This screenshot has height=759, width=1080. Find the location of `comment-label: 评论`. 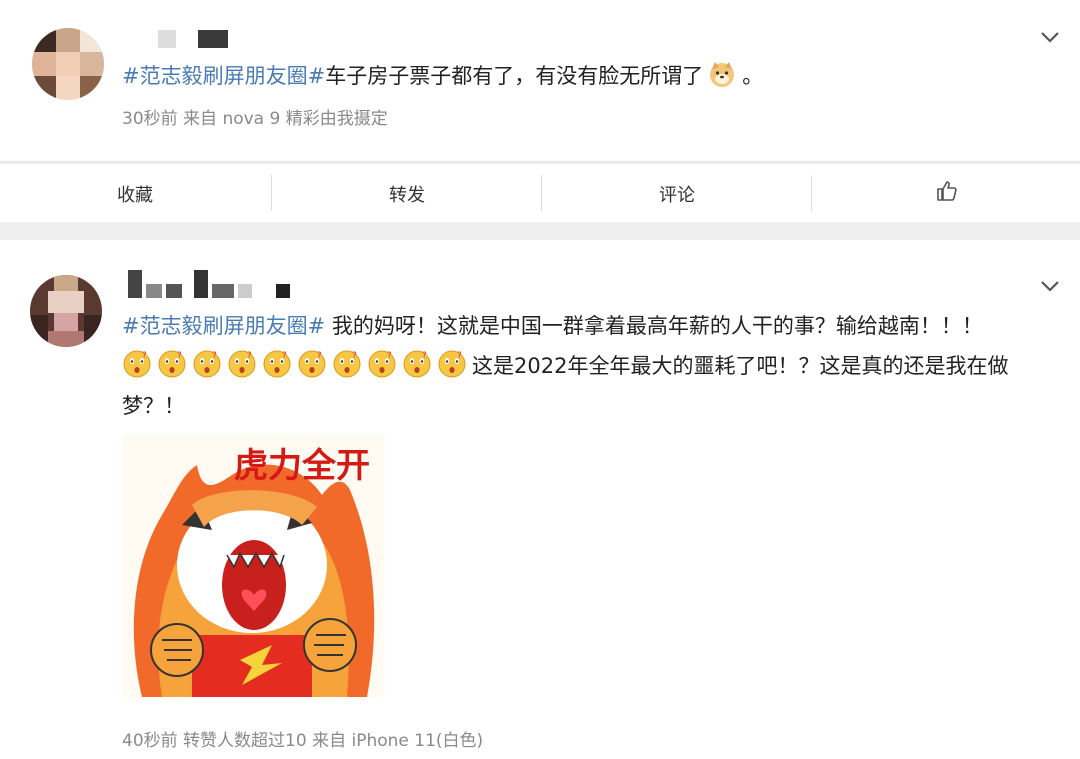

comment-label: 评论 is located at coordinates (677, 195).